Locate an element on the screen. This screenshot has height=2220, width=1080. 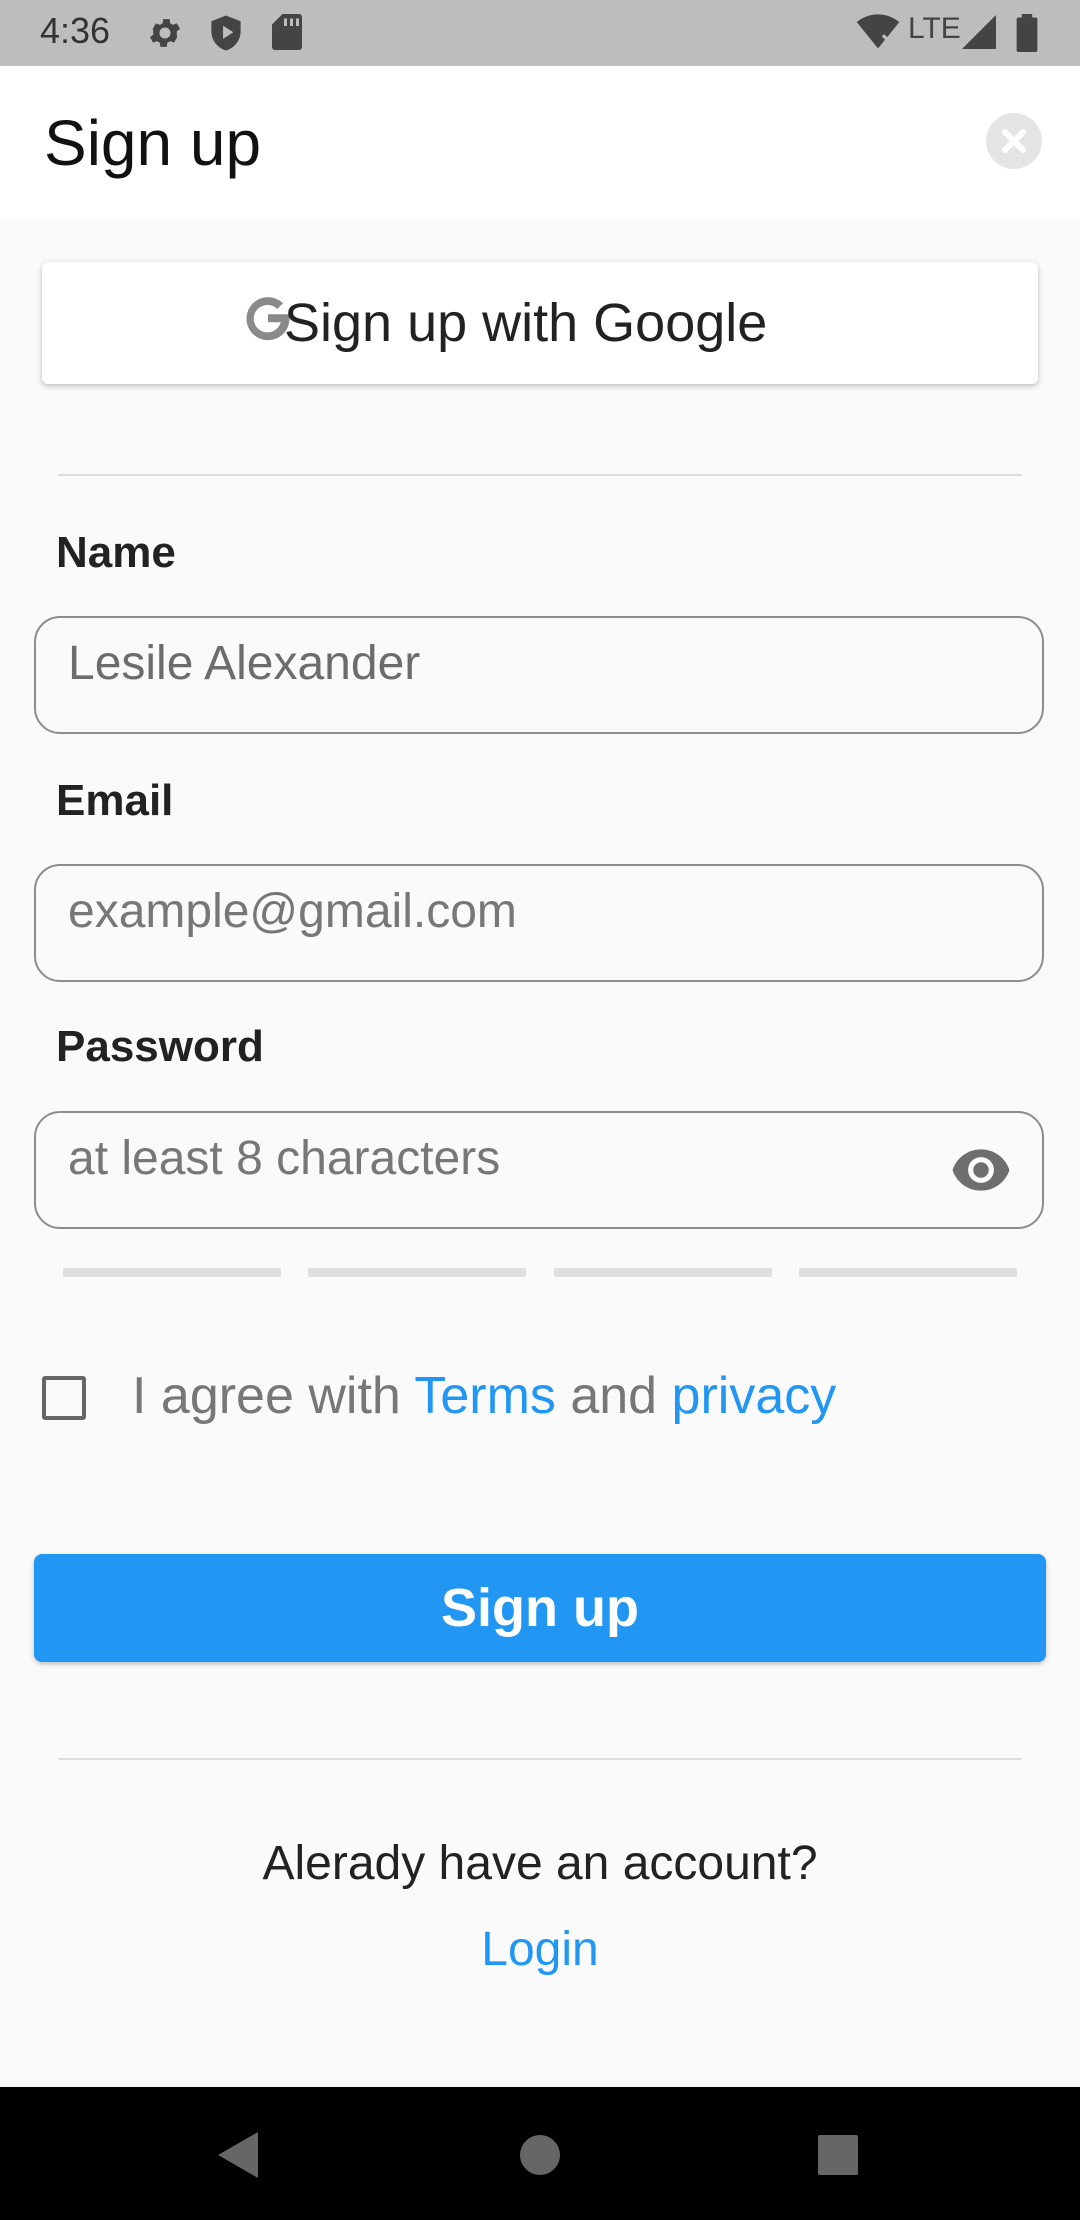
email-input is located at coordinates (508, 911).